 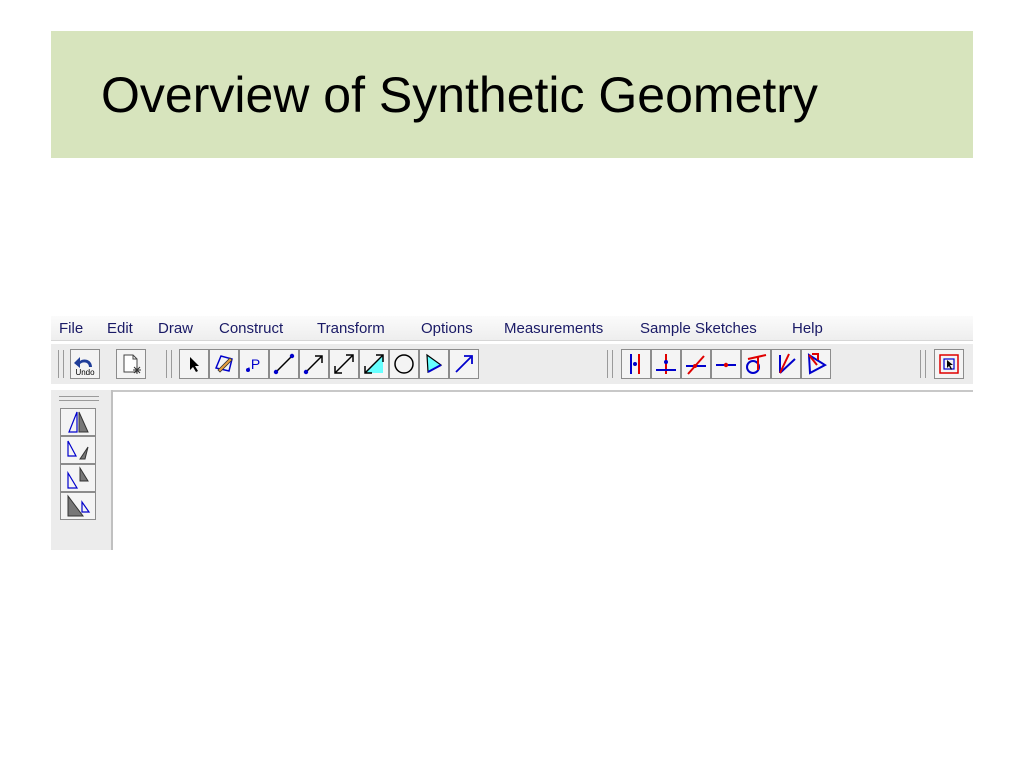 I want to click on midpoint-icon, so click(x=726, y=365).